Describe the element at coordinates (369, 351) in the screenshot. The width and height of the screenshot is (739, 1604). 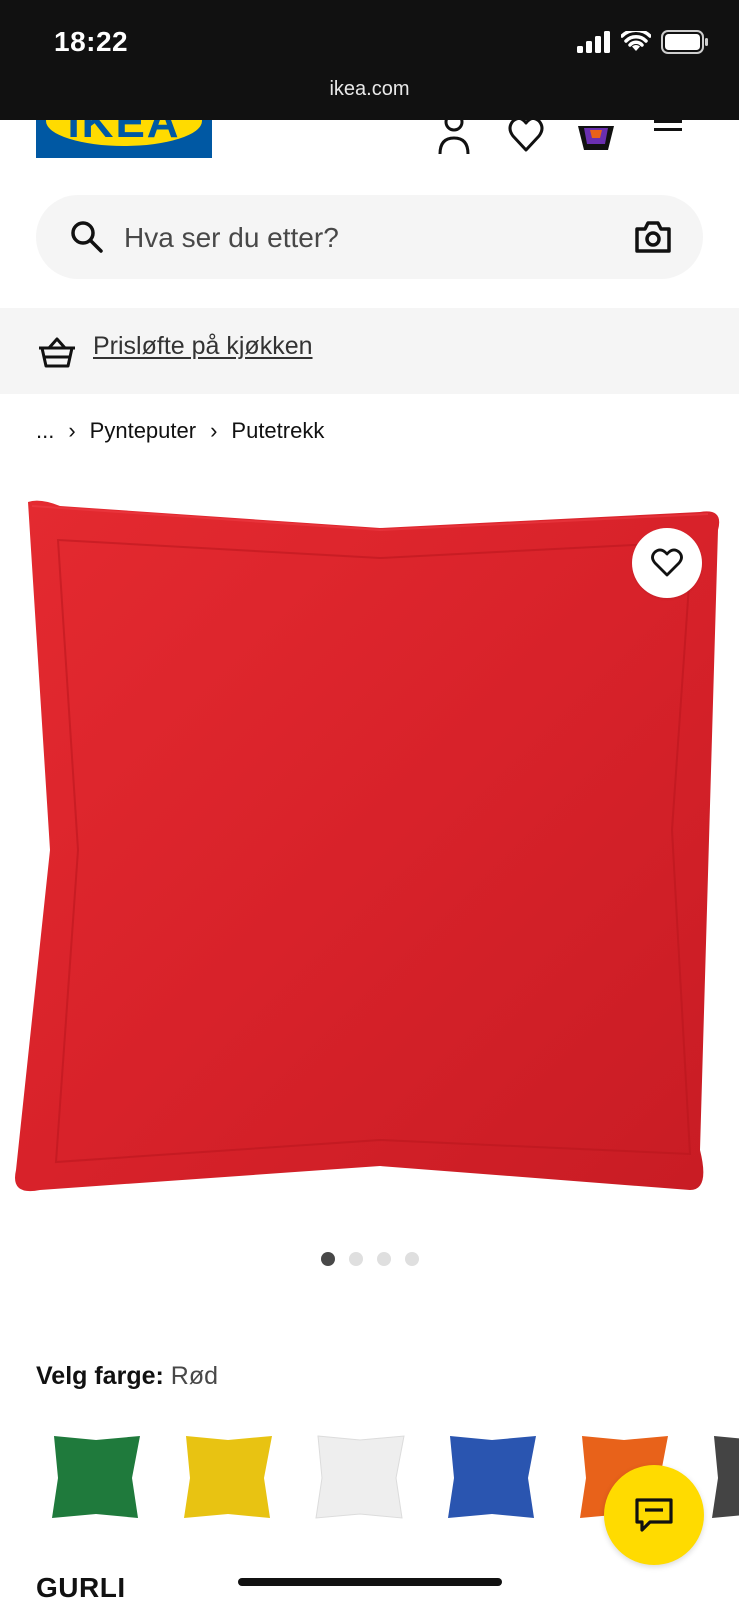
I see `promo-banner: Prisløfte på kjøkken` at that location.